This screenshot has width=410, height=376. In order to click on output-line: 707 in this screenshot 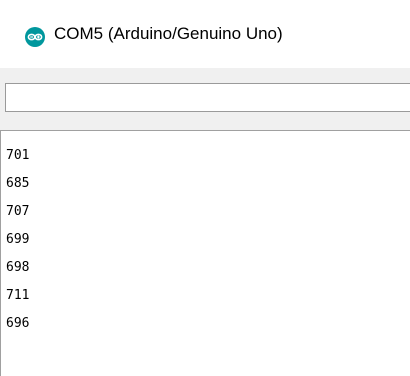, I will do `click(18, 211)`.